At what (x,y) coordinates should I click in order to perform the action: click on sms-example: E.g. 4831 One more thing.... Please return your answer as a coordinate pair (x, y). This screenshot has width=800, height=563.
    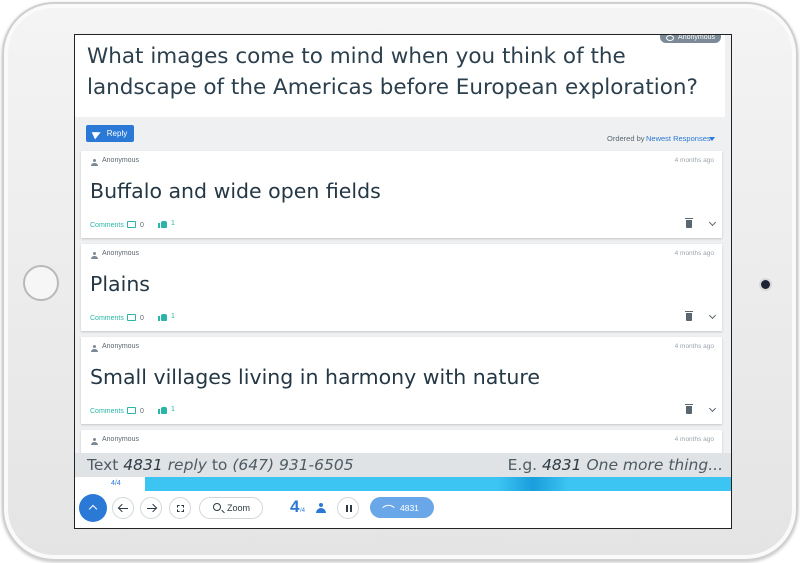
    Looking at the image, I should click on (615, 465).